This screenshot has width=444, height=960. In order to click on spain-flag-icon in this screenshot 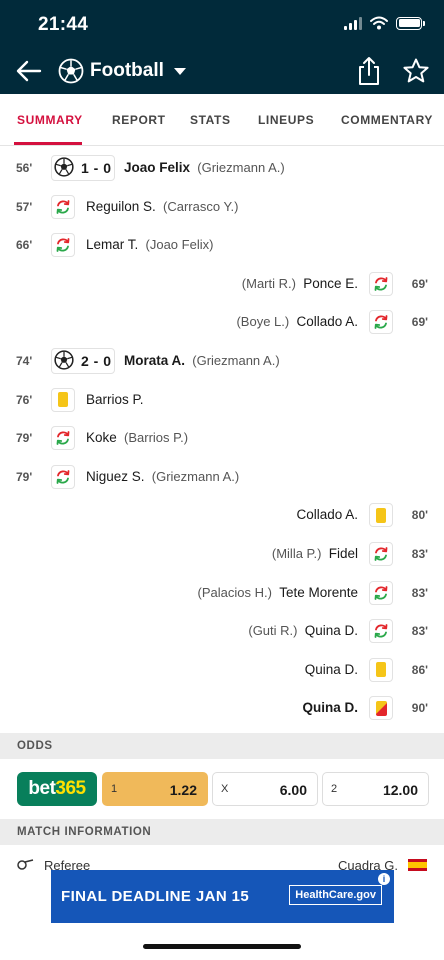, I will do `click(417, 865)`.